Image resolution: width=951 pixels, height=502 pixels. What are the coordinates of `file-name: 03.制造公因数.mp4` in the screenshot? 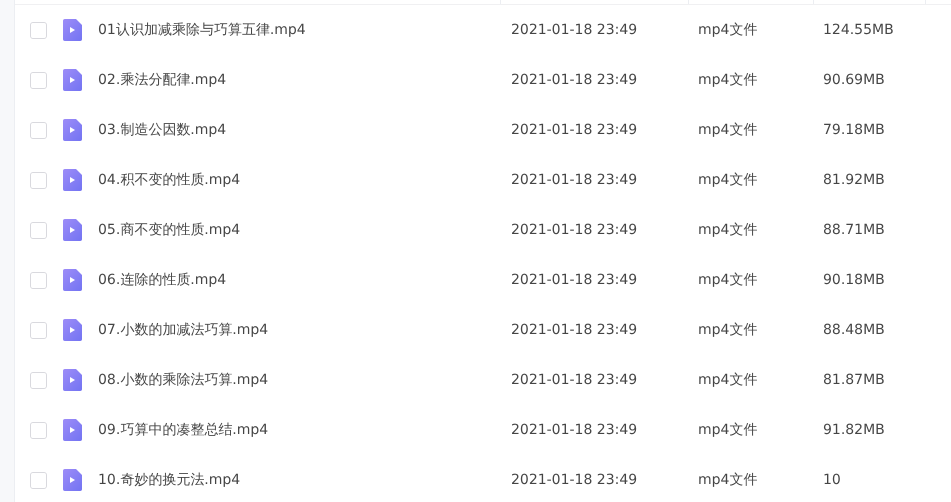 It's located at (162, 130).